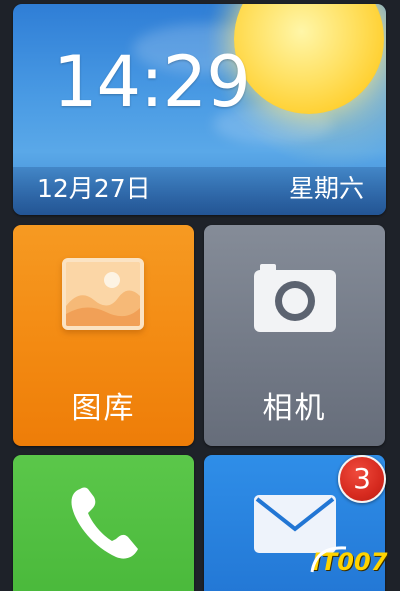 Image resolution: width=400 pixels, height=591 pixels. What do you see at coordinates (103, 294) in the screenshot?
I see `gallery-icon` at bounding box center [103, 294].